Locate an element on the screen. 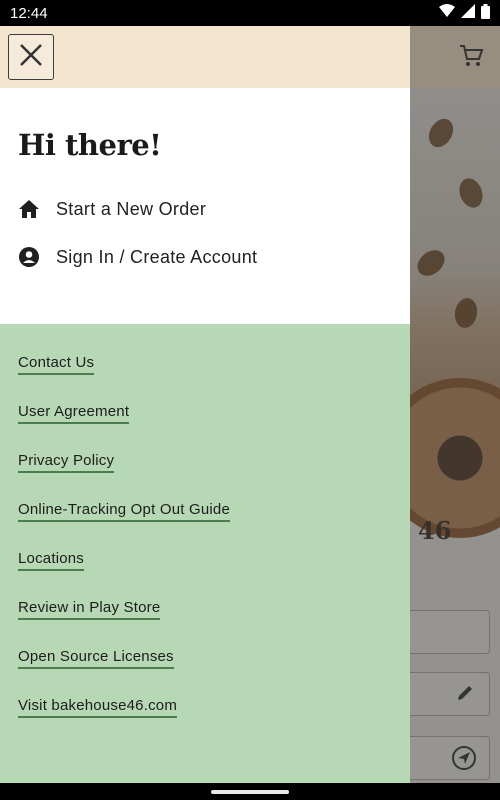 This screenshot has width=500, height=800. start-new-order-label: Start a New Order is located at coordinates (131, 208).